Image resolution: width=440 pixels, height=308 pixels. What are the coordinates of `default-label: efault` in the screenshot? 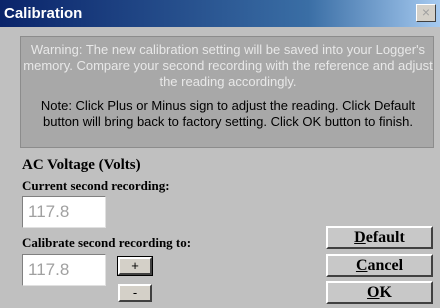 It's located at (385, 237).